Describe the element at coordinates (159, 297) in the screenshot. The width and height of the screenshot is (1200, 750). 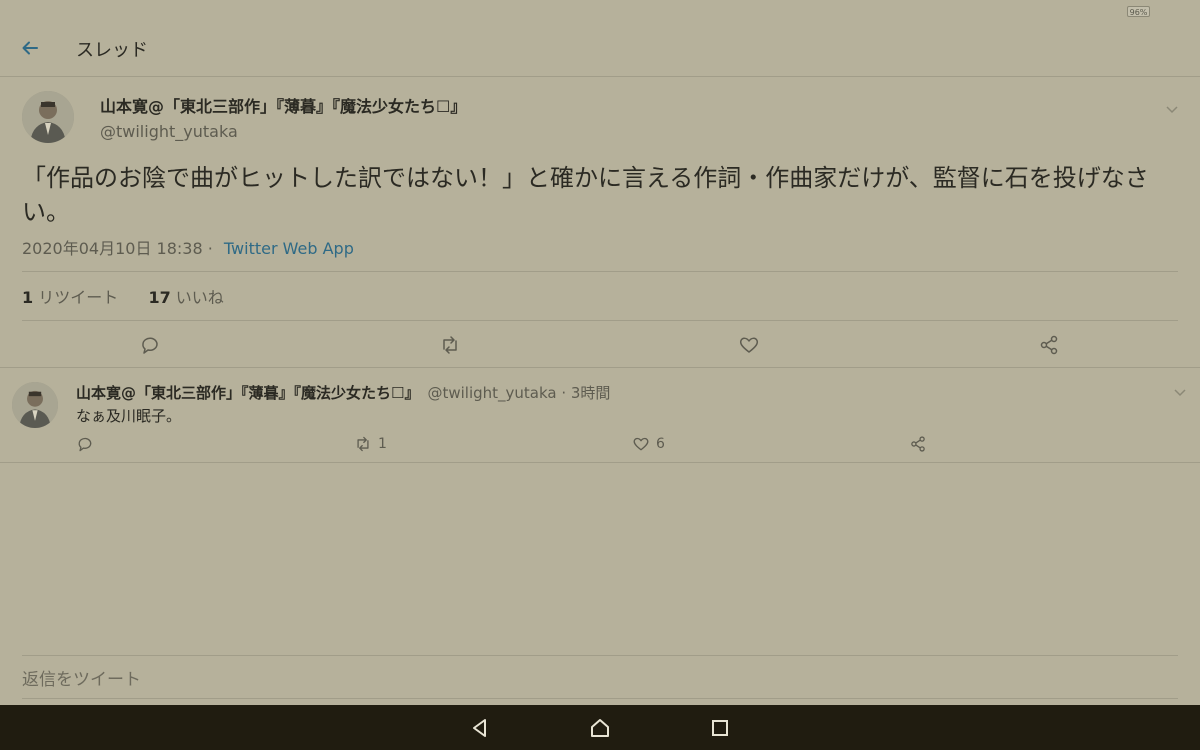
I see `like-count: 17` at that location.